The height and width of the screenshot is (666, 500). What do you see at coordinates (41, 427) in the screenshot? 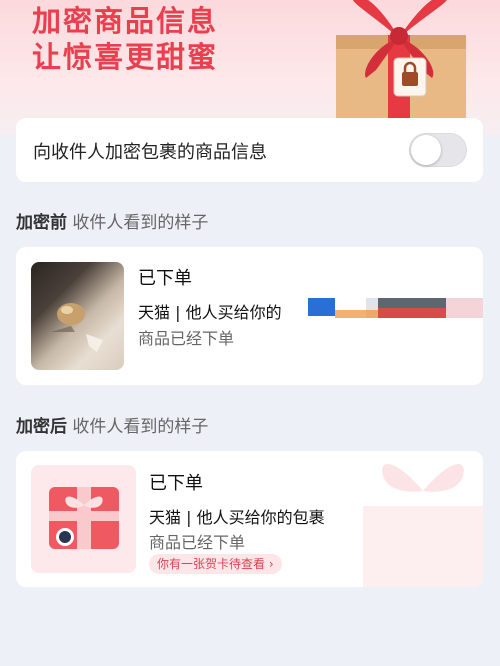
I see `after-section-title-strong: 加密后` at bounding box center [41, 427].